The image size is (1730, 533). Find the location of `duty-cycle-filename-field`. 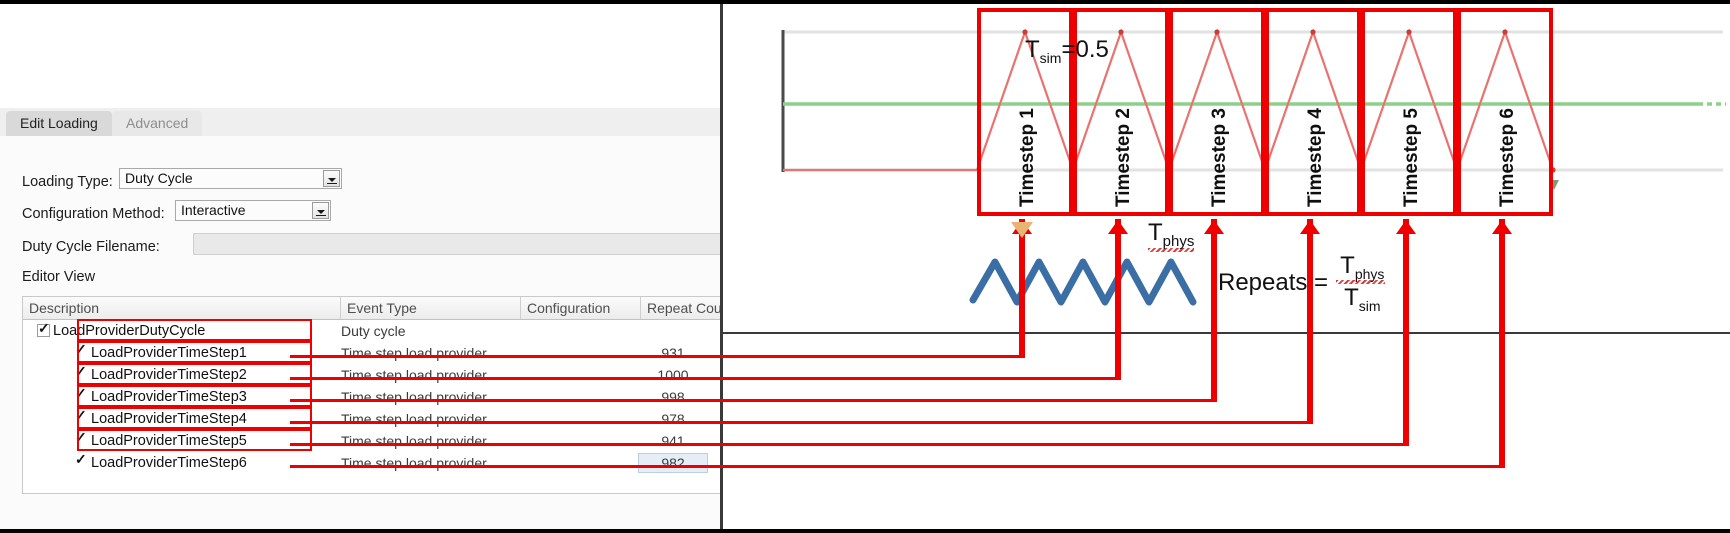

duty-cycle-filename-field is located at coordinates (456, 244).